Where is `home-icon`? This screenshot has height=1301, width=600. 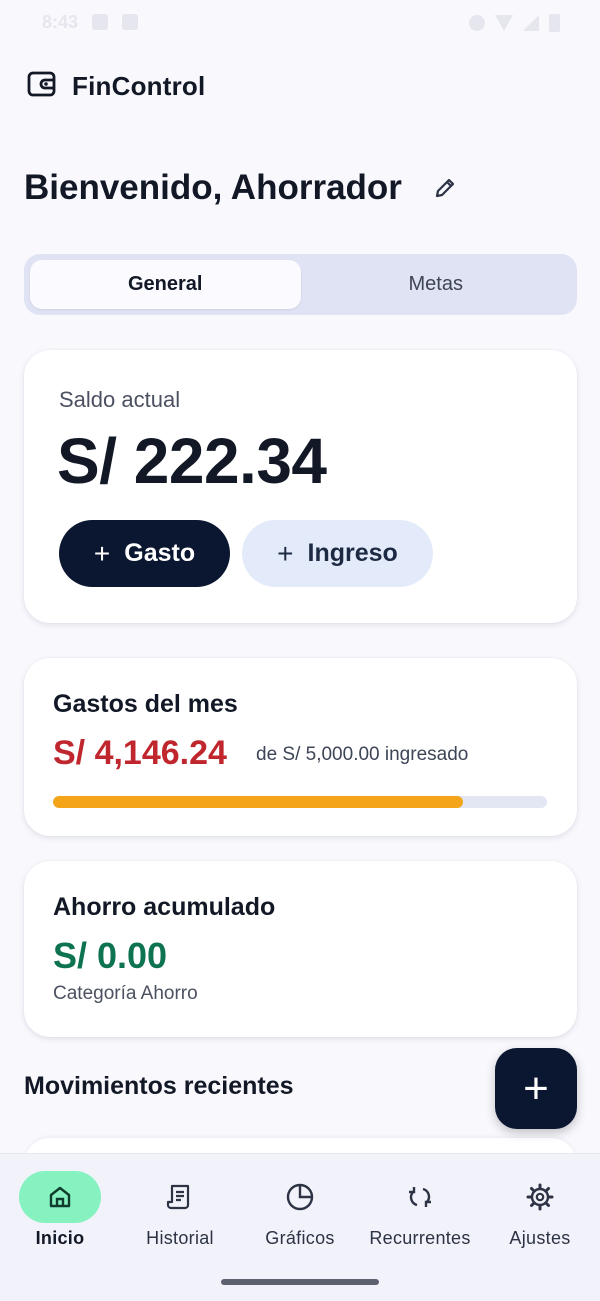
home-icon is located at coordinates (60, 1197).